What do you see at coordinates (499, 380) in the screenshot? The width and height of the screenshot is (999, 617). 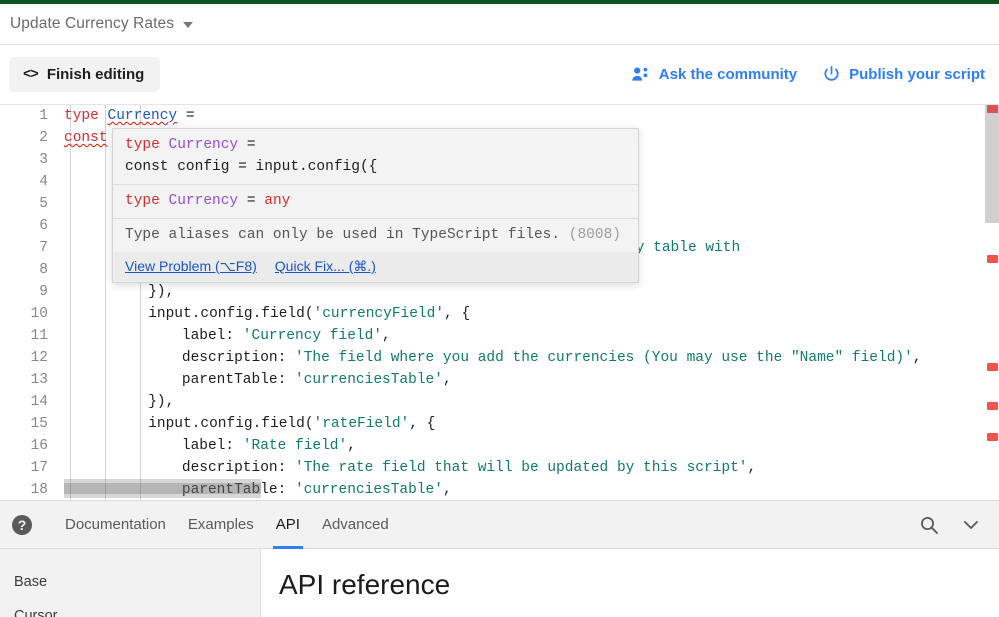 I see `code-line: 13 parentTable: 'currenciesTable',` at bounding box center [499, 380].